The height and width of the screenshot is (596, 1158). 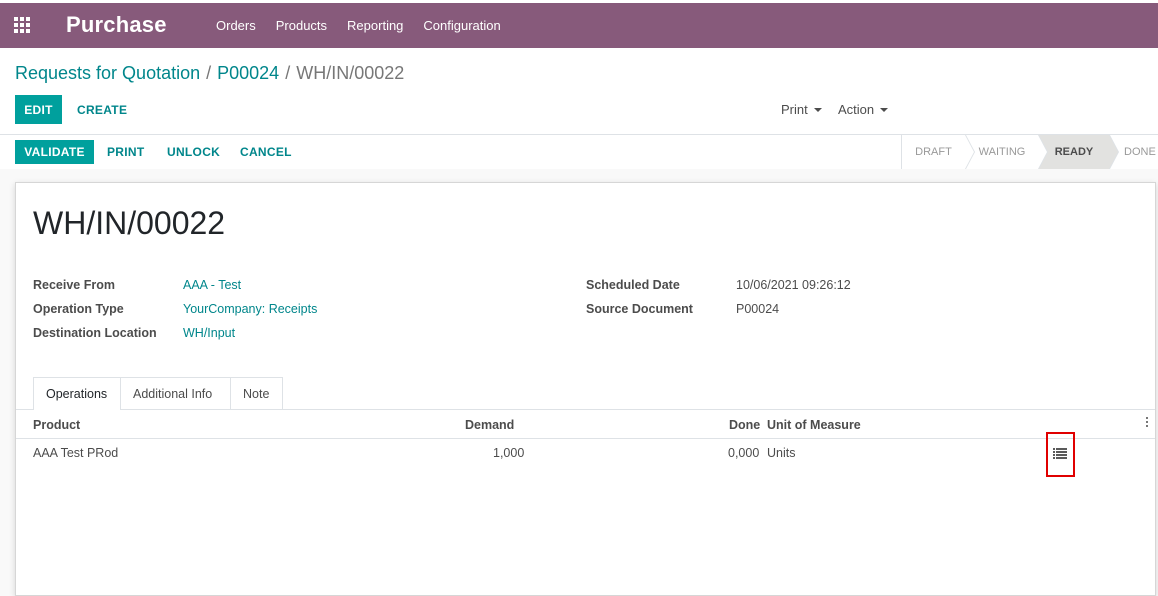 I want to click on main-menu: Orders Products Reporting Configuration, so click(x=358, y=25).